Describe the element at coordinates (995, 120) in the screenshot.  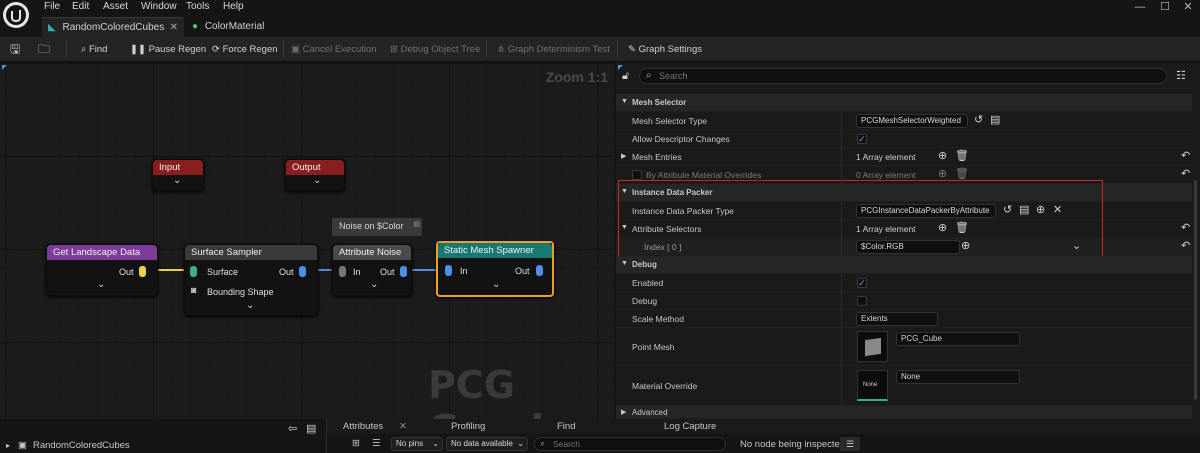
I see `browse-icon: ▤` at that location.